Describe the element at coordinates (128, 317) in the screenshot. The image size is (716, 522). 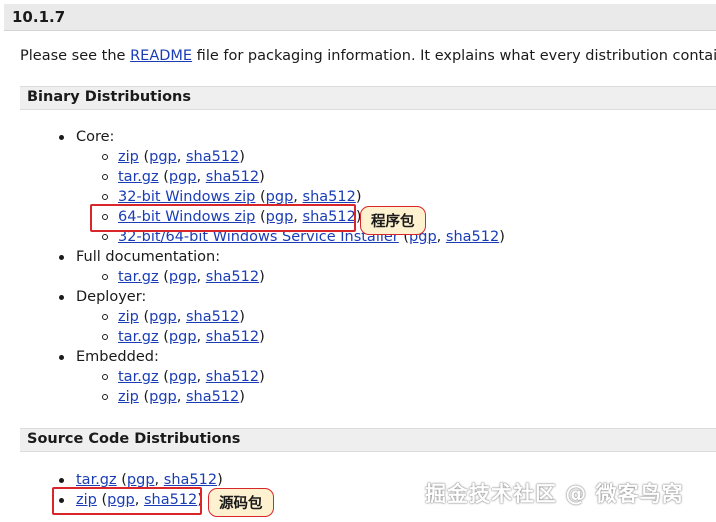
I see `deployer-zip-link: zip` at that location.